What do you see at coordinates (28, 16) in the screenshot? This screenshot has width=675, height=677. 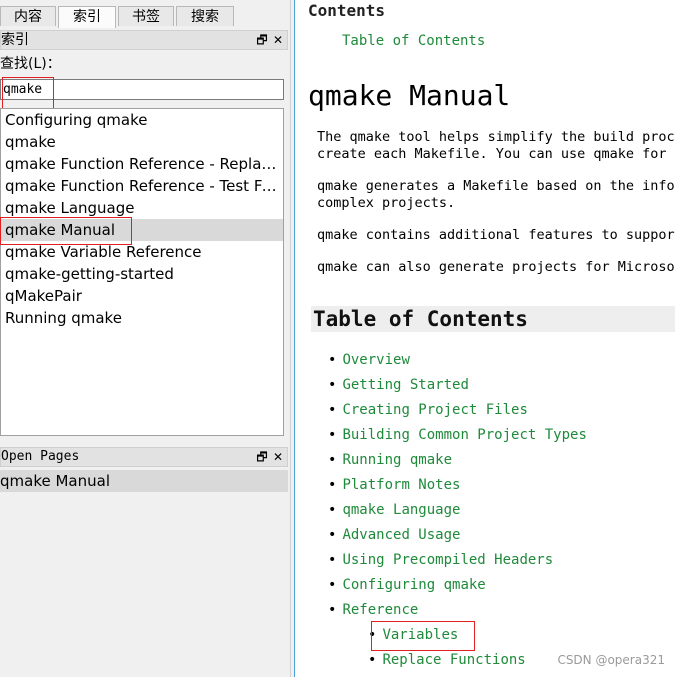 I see `tab-contents: 内容` at bounding box center [28, 16].